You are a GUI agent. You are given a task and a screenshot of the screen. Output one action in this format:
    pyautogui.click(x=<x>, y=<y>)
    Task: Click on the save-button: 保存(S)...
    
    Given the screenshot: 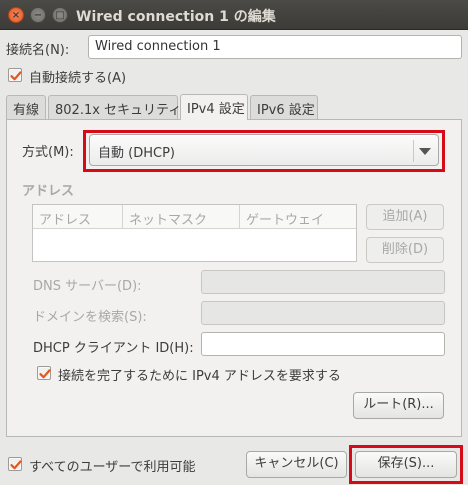 What is the action you would take?
    pyautogui.click(x=406, y=464)
    